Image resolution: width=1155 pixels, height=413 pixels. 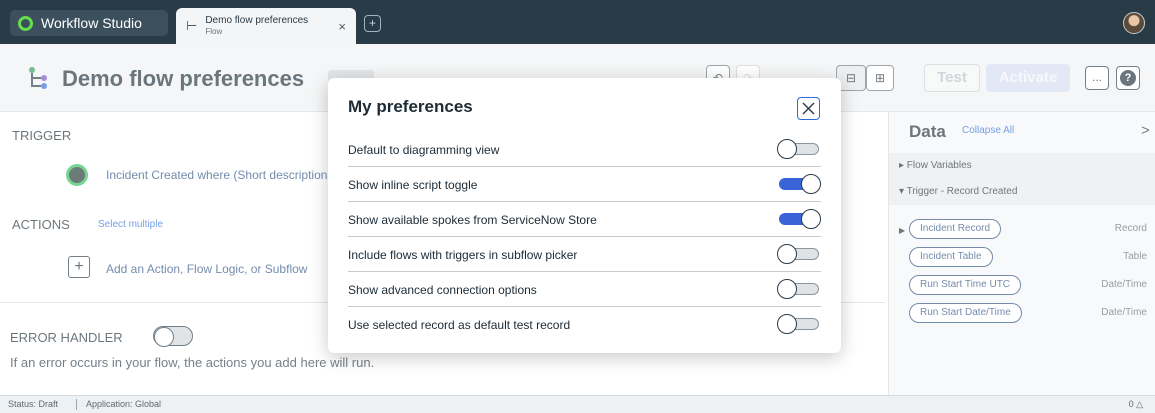 What do you see at coordinates (577, 404) in the screenshot?
I see `status-bar: Status: Draft Application: Global 0 △` at bounding box center [577, 404].